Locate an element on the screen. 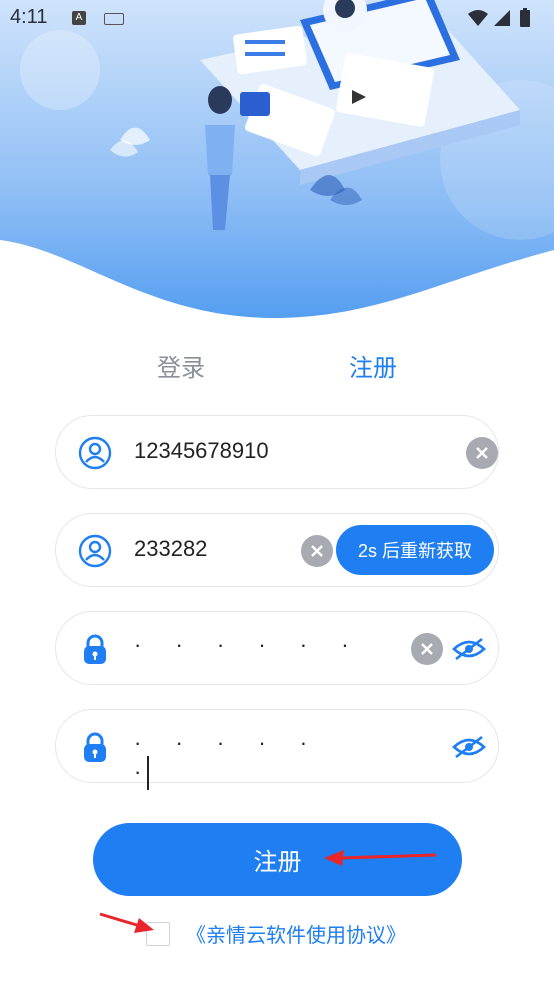  tab-login: 登录 is located at coordinates (181, 365).